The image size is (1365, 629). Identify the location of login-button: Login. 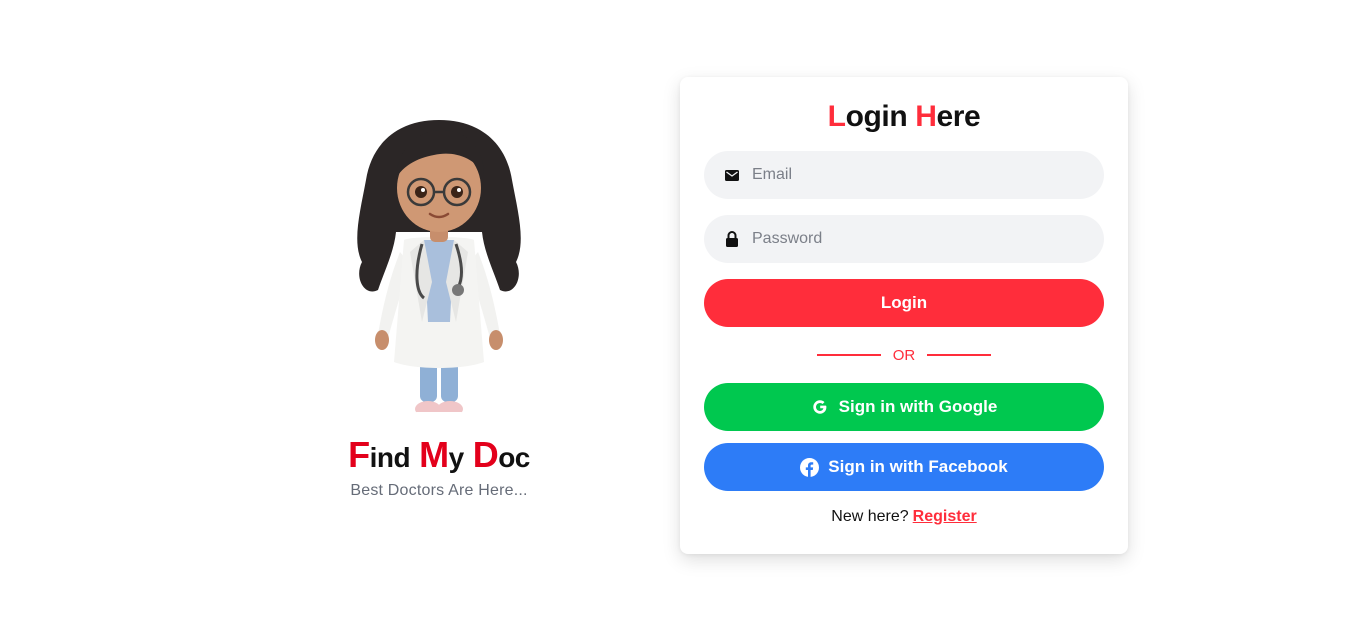
(904, 303).